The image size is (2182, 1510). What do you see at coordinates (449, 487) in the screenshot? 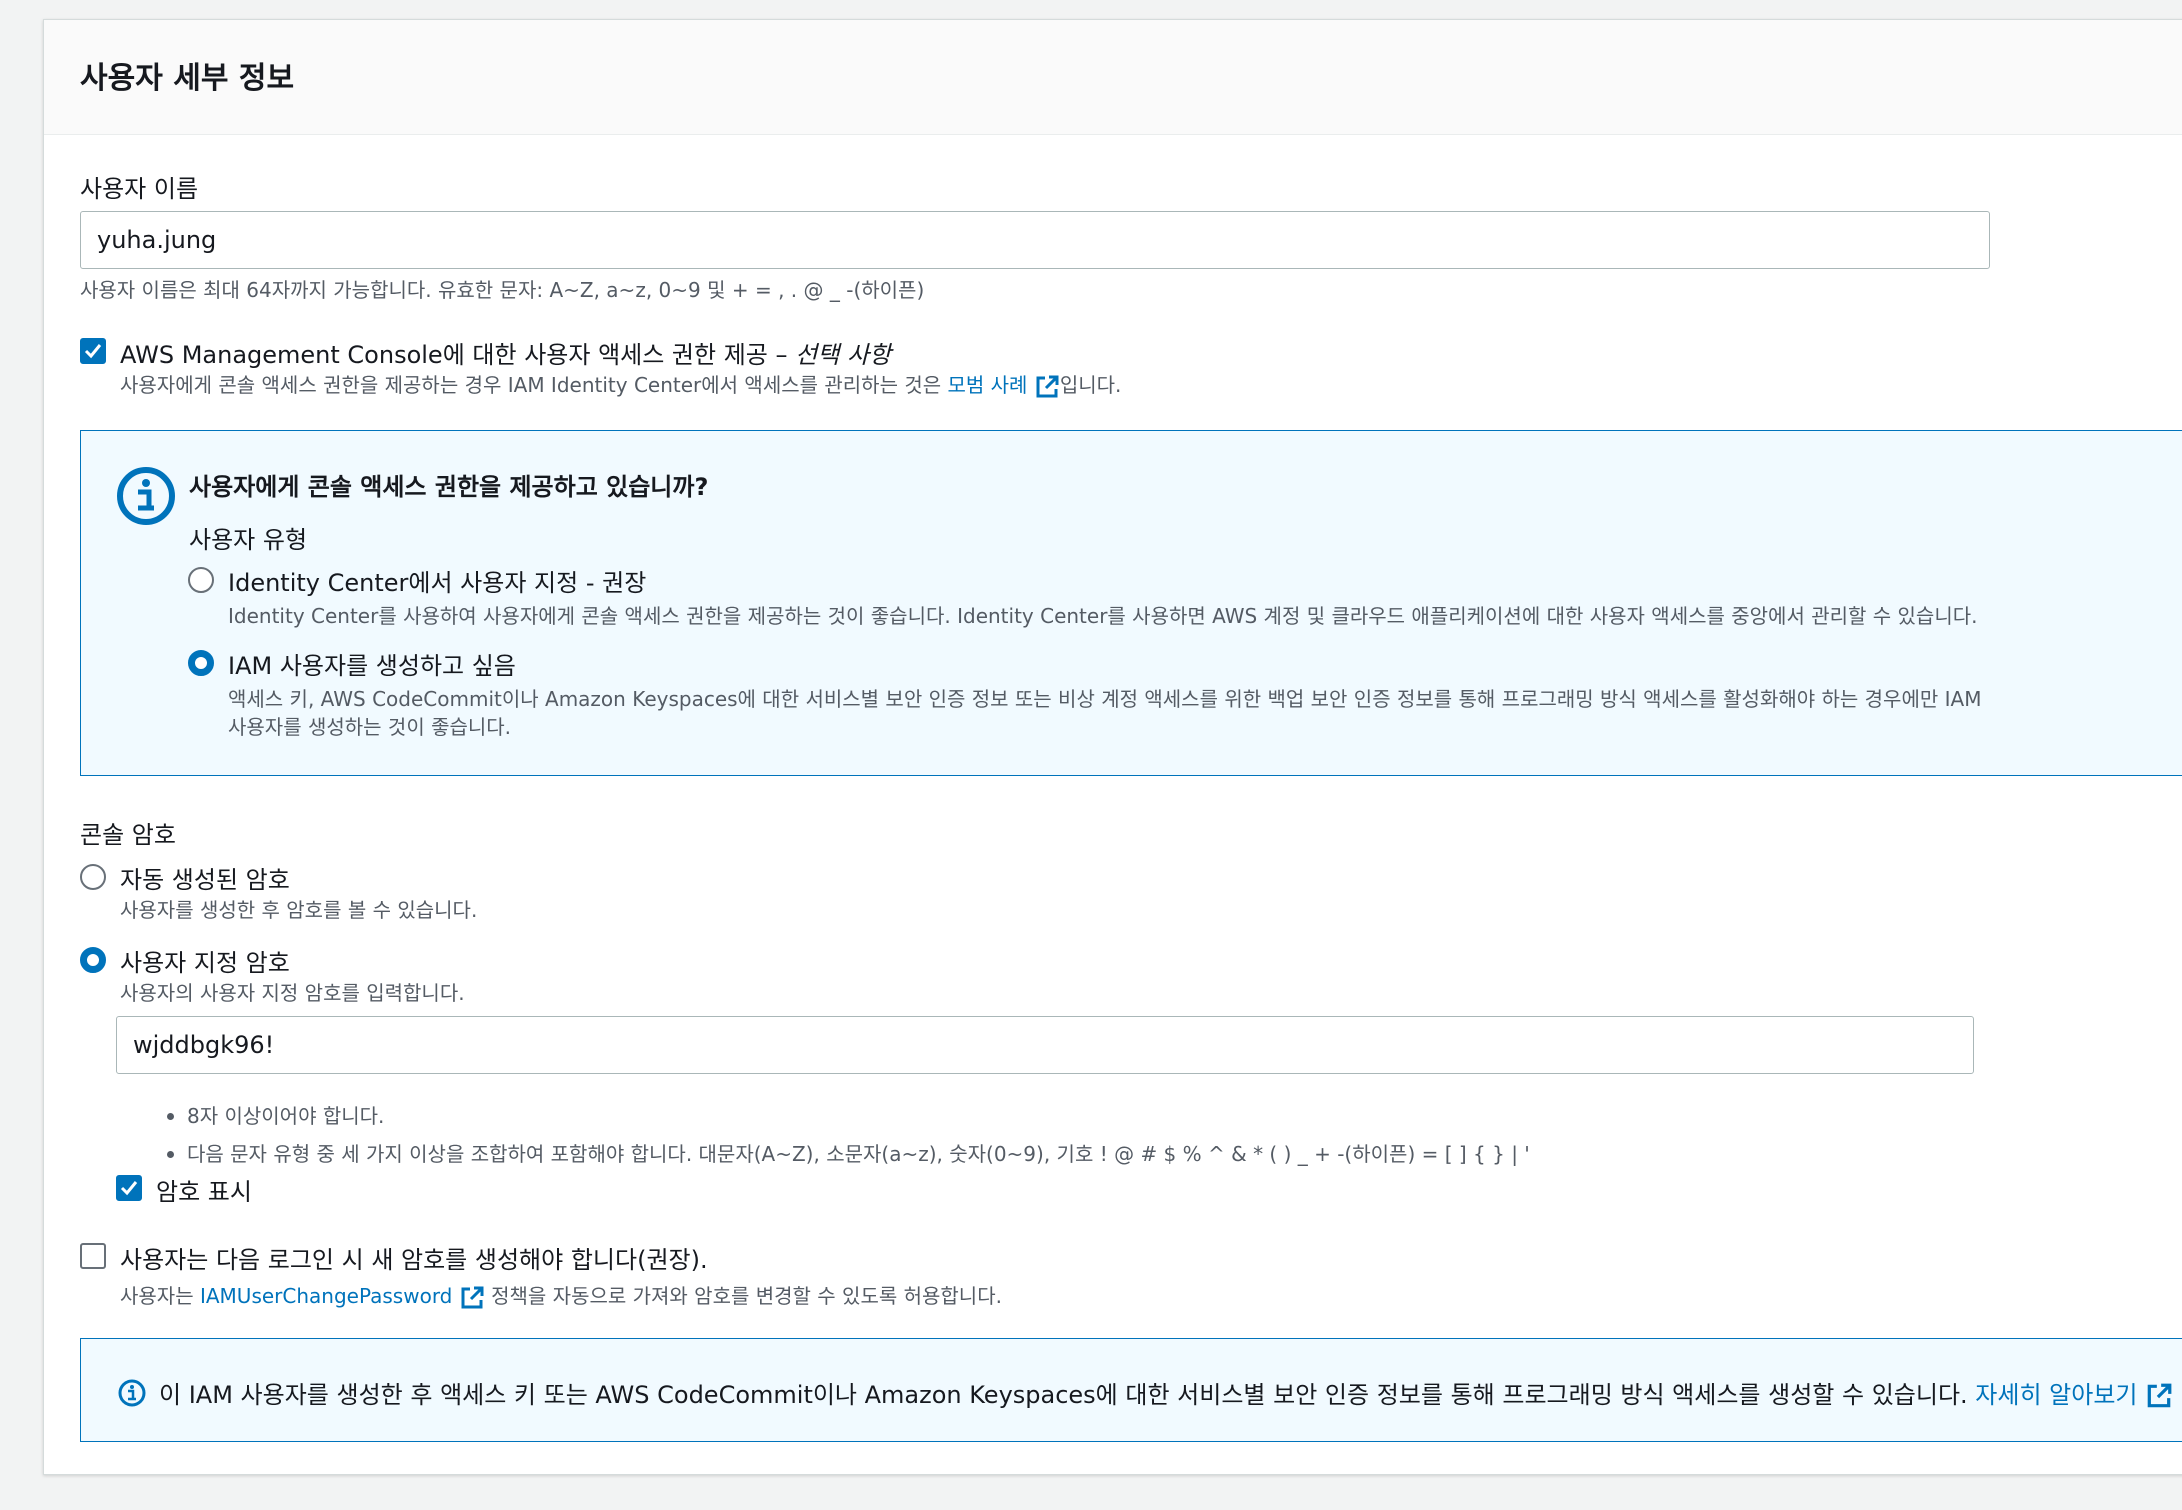
I see `info-panel-title: 사용자에게 콘솔 액세스 권한을 제공하고 있습니까?` at bounding box center [449, 487].